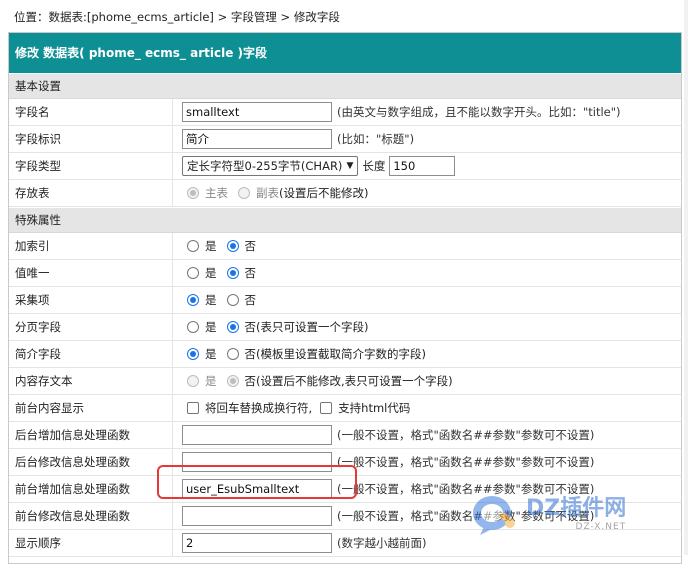 This screenshot has height=564, width=688. I want to click on summary-no-label: 否, so click(250, 354).